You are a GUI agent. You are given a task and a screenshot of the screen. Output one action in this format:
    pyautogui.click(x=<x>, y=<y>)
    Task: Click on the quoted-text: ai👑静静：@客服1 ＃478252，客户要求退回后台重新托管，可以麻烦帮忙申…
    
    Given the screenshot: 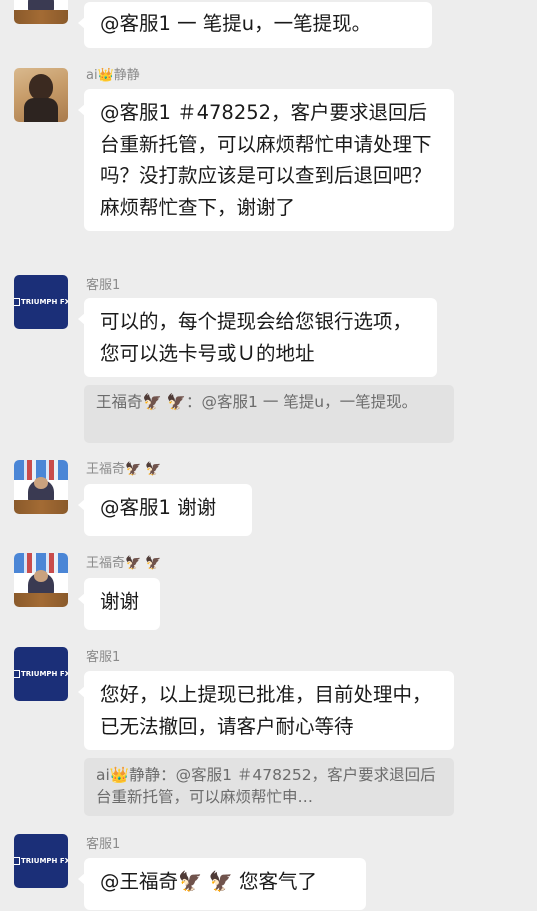 What is the action you would take?
    pyautogui.click(x=266, y=786)
    